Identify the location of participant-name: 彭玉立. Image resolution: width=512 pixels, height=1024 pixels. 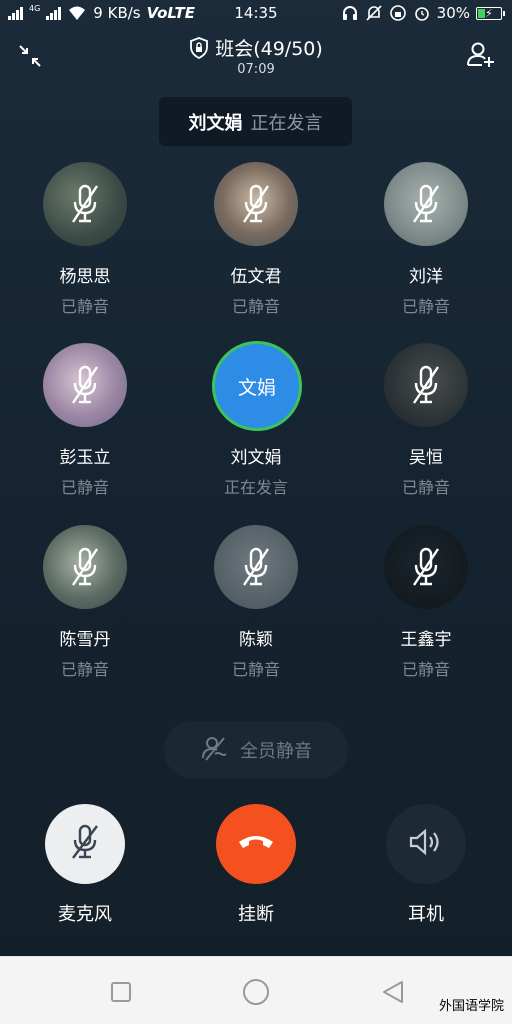
(85, 458).